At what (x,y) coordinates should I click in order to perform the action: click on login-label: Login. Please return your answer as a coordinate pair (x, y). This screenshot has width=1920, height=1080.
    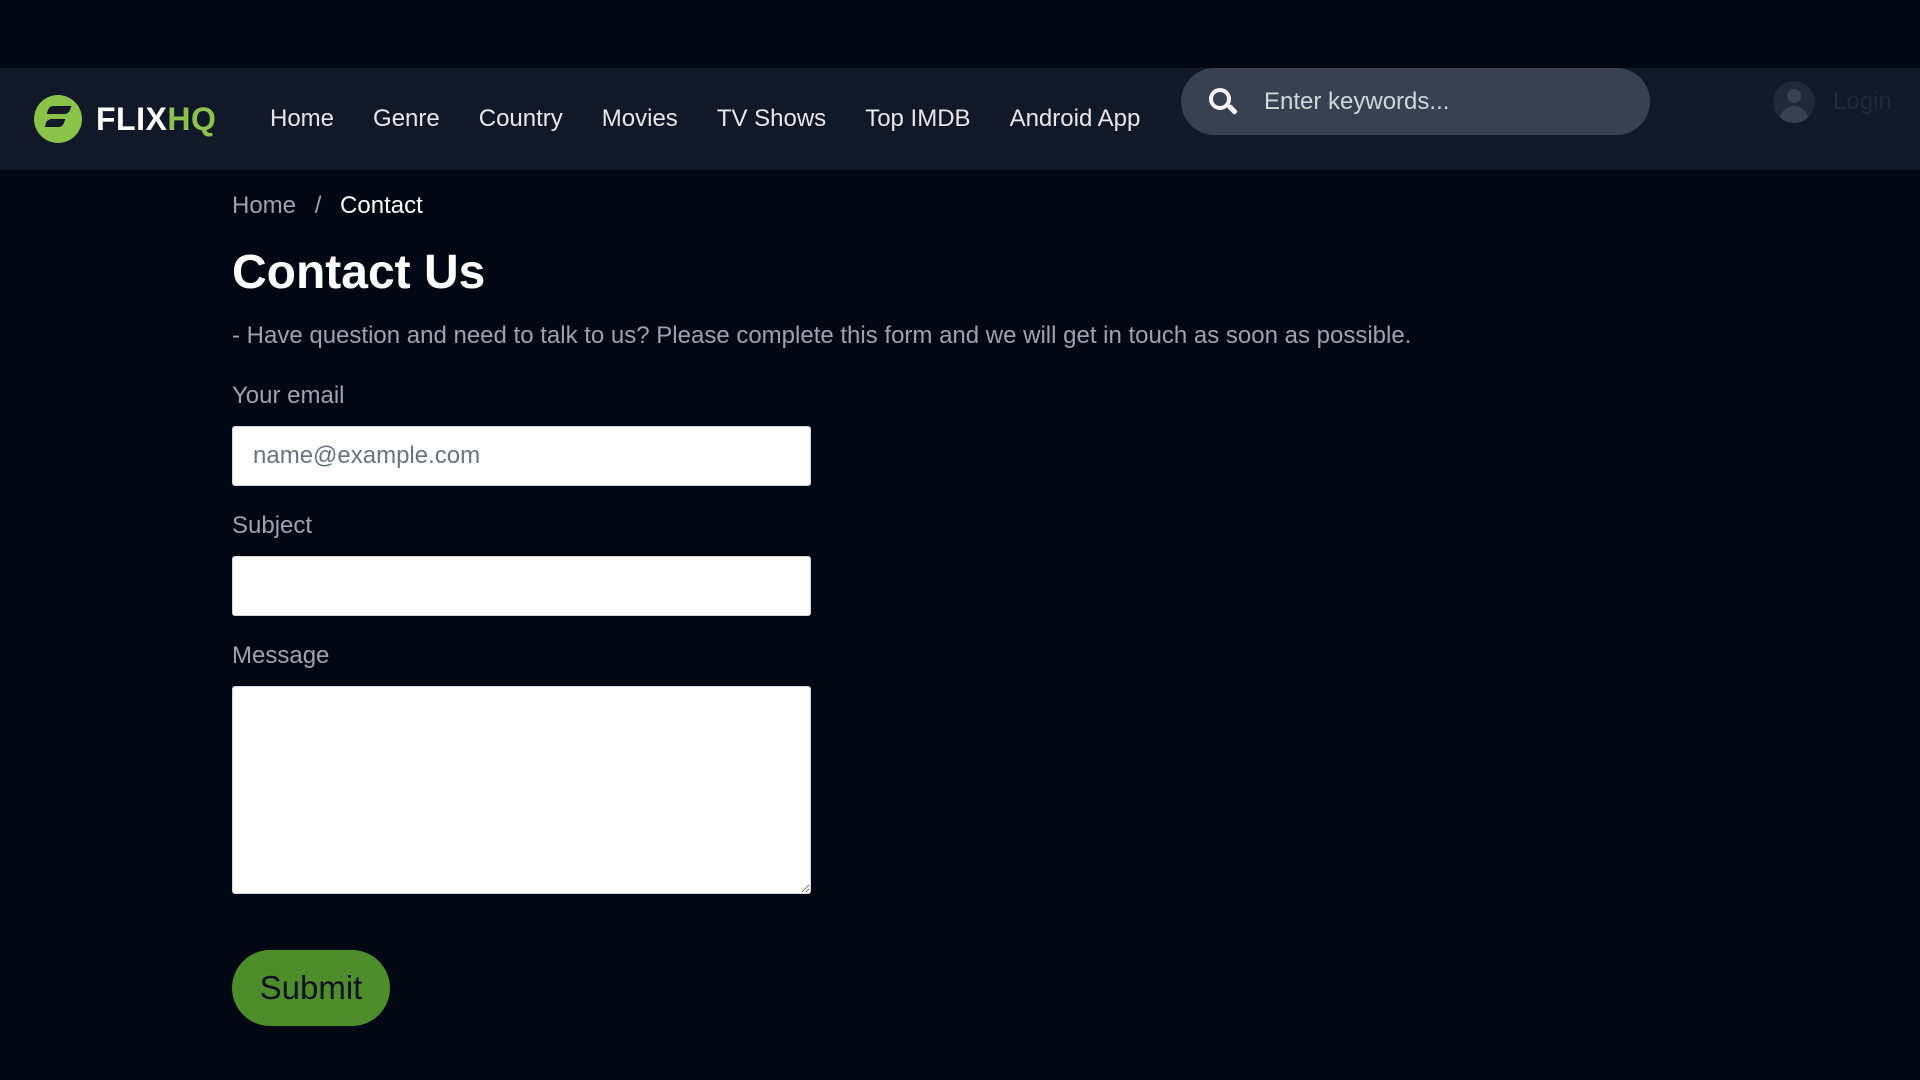
    Looking at the image, I should click on (1862, 101).